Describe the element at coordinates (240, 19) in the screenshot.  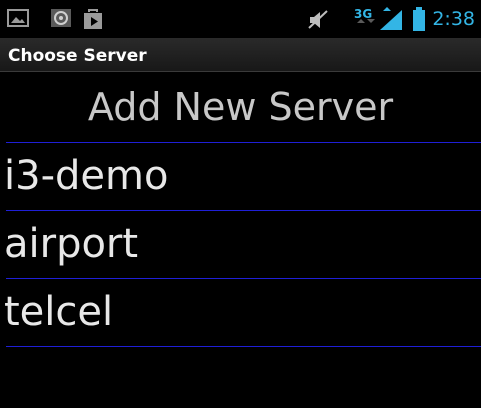
I see `status-bar: 3G 2:38` at that location.